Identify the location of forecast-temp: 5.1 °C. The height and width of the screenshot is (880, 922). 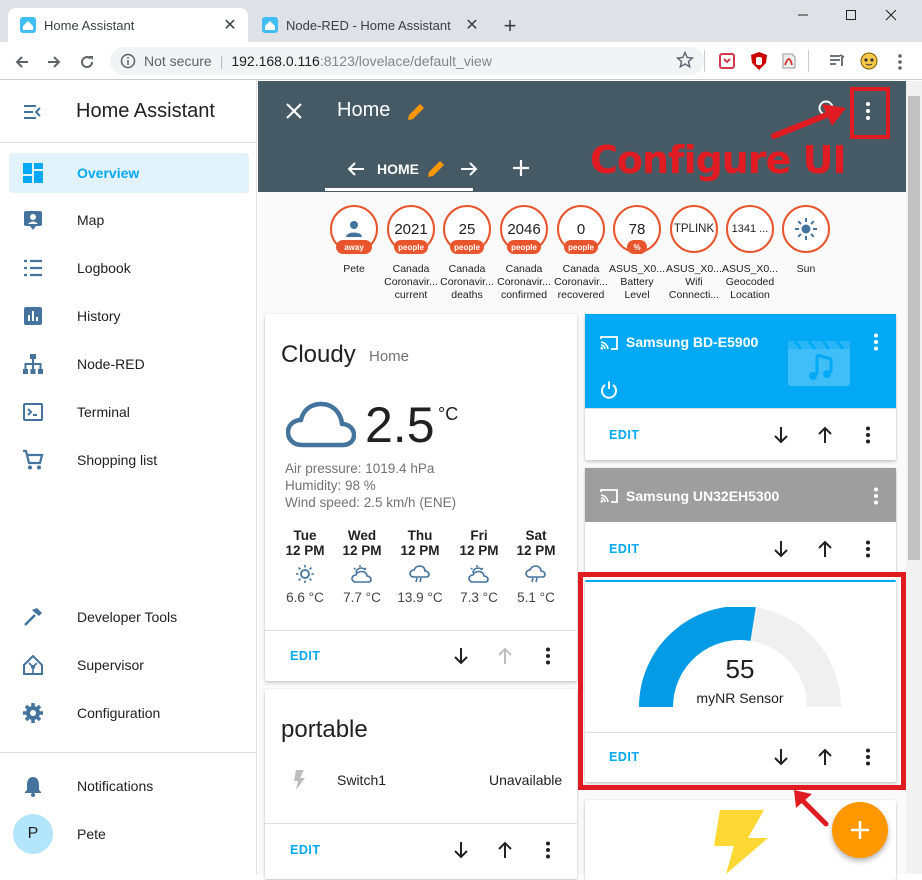
(536, 597).